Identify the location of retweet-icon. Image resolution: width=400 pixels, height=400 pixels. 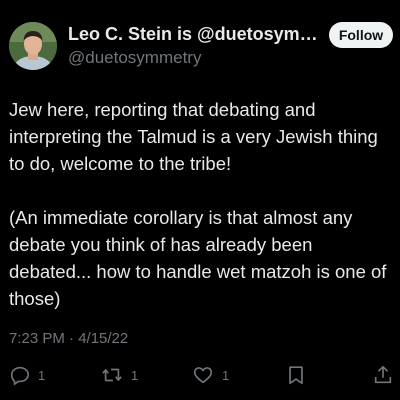
(112, 375).